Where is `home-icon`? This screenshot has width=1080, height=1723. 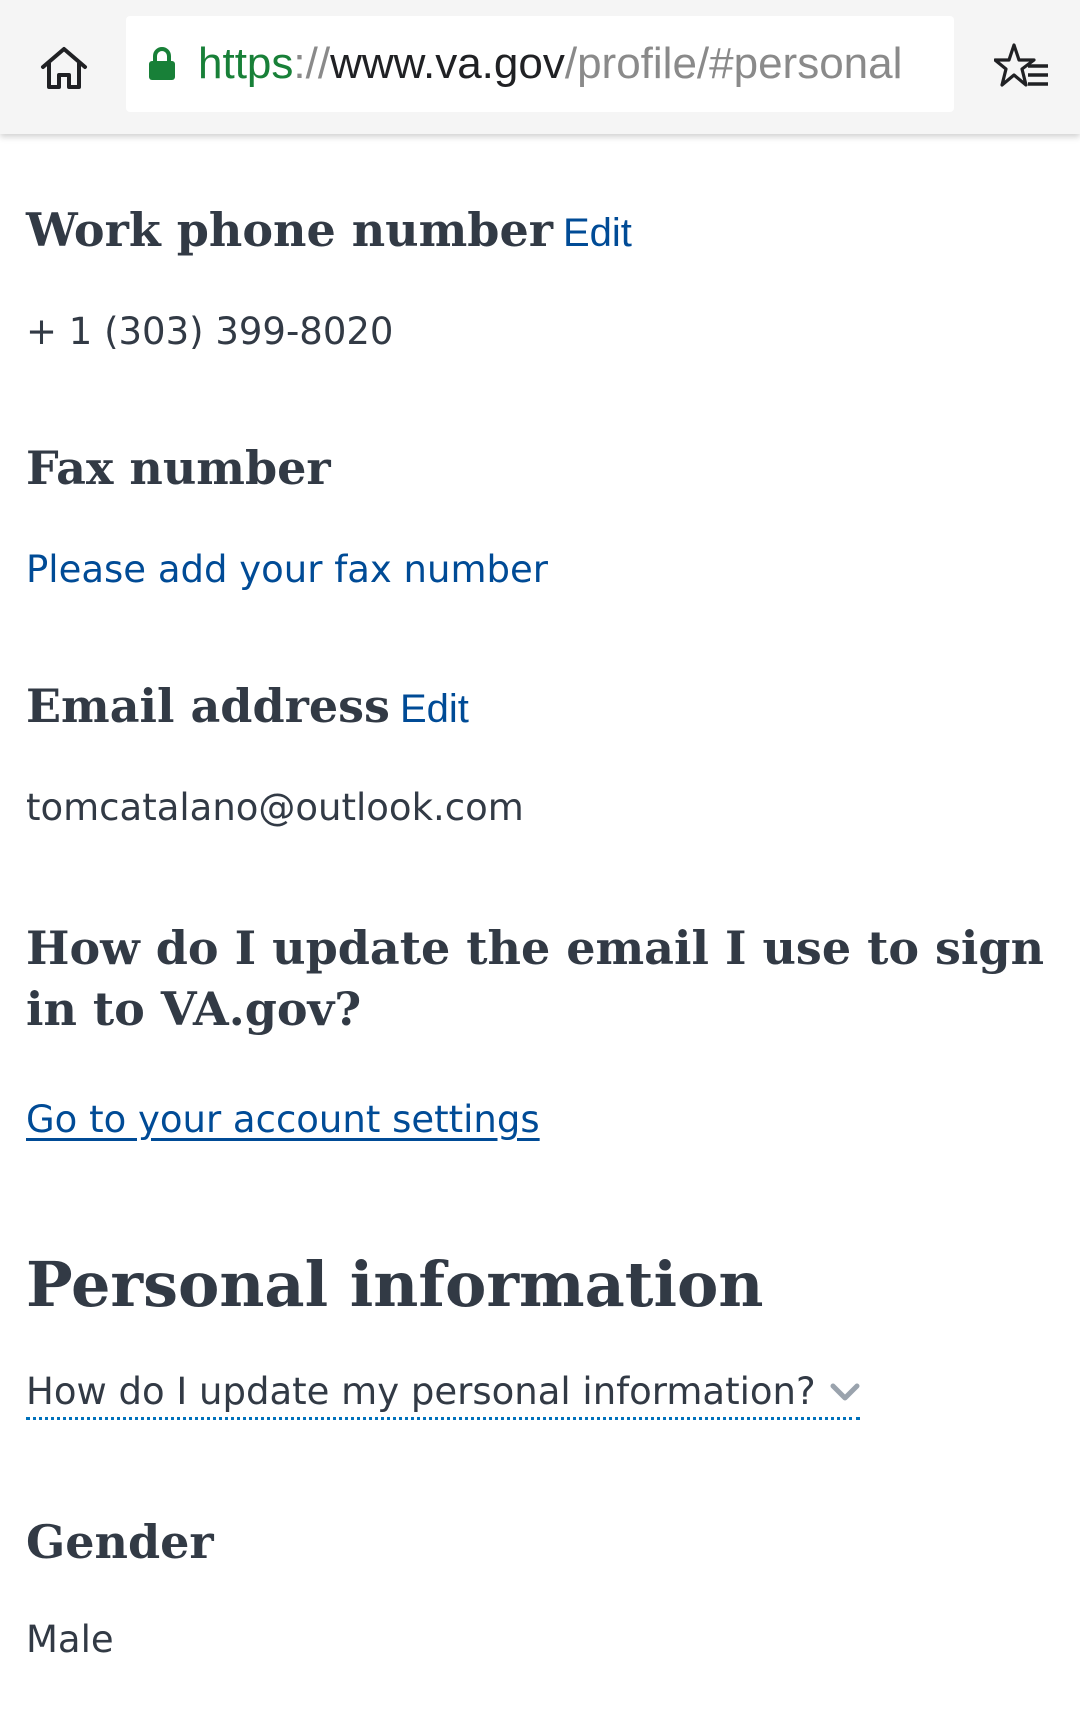 home-icon is located at coordinates (64, 68).